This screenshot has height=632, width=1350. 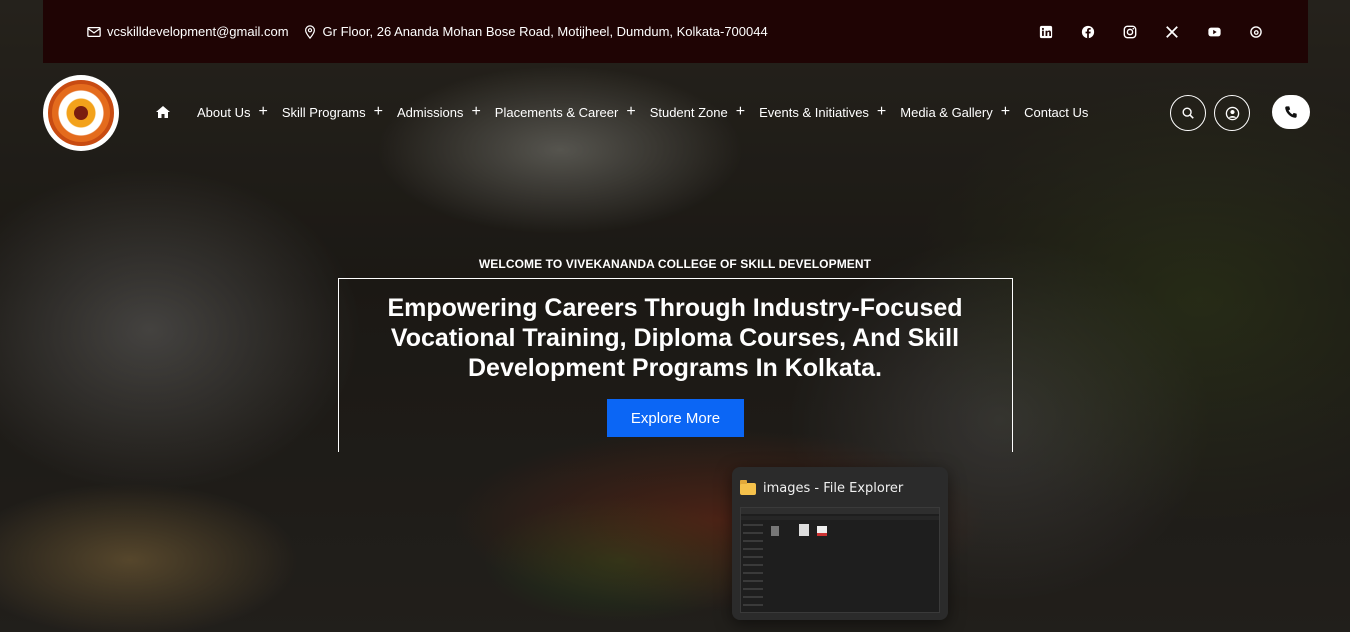 What do you see at coordinates (1172, 32) in the screenshot?
I see `x-icon` at bounding box center [1172, 32].